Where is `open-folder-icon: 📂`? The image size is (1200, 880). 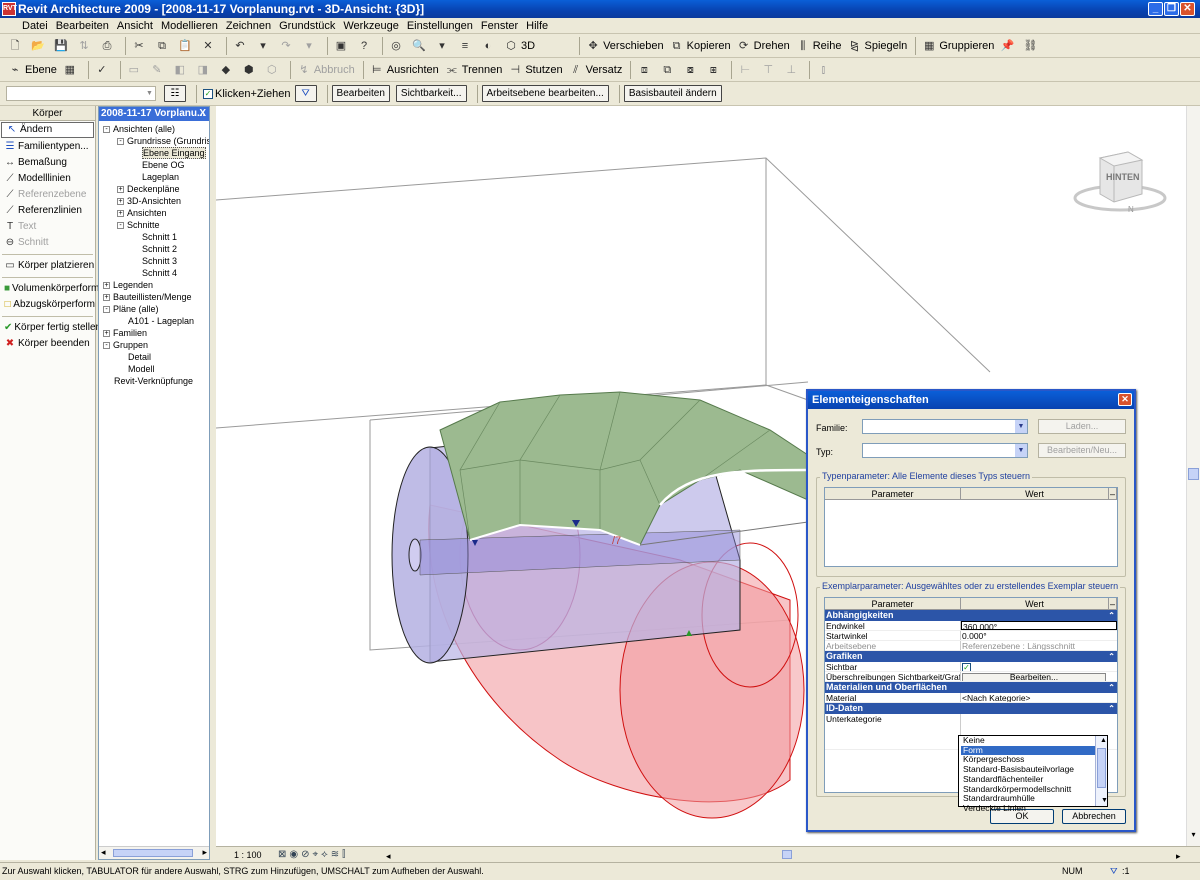
open-folder-icon: 📂 is located at coordinates (38, 46).